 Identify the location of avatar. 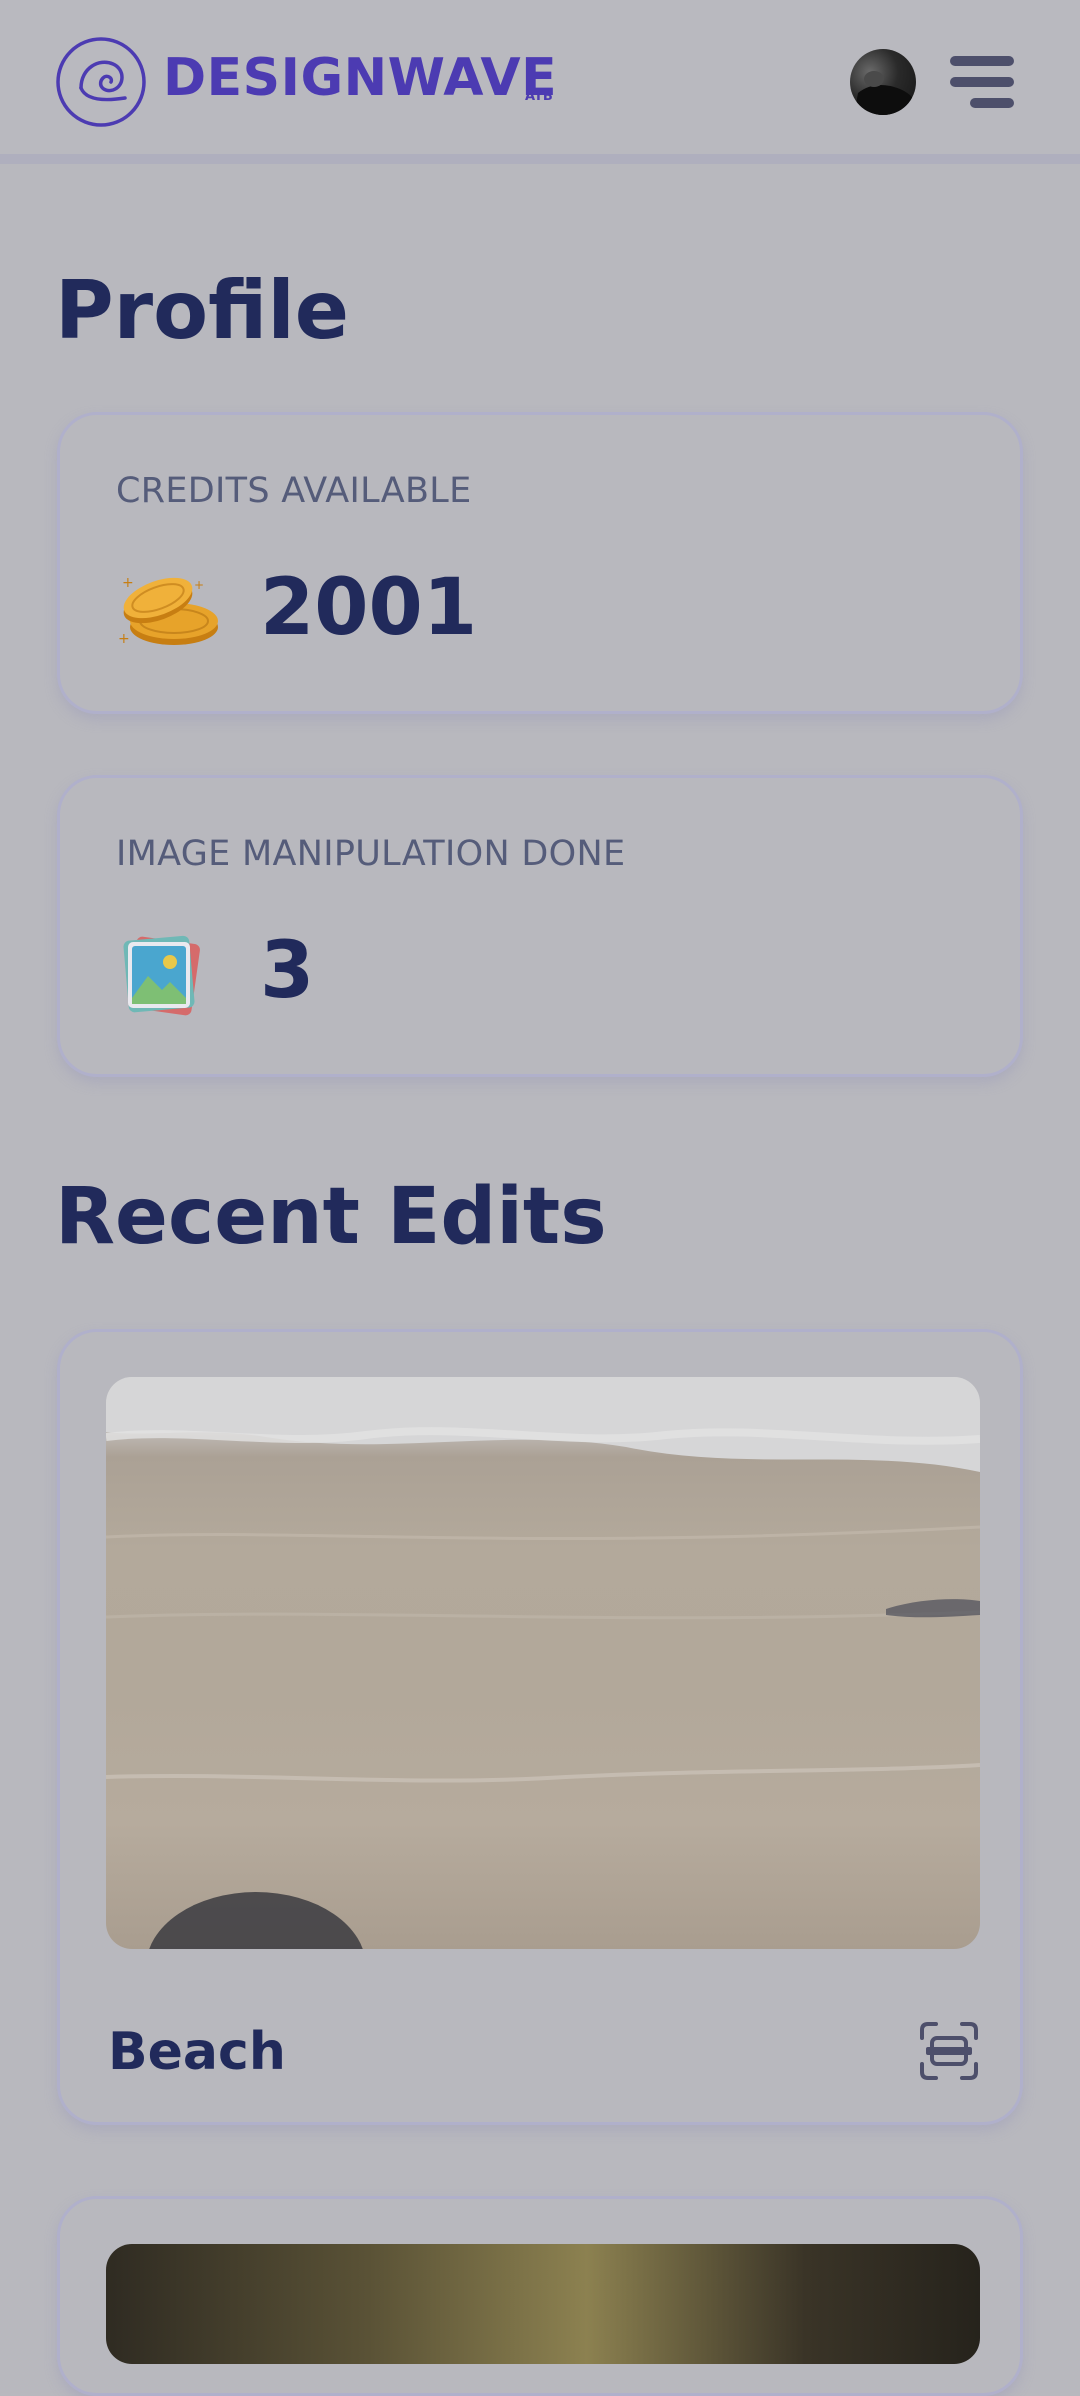
(883, 82).